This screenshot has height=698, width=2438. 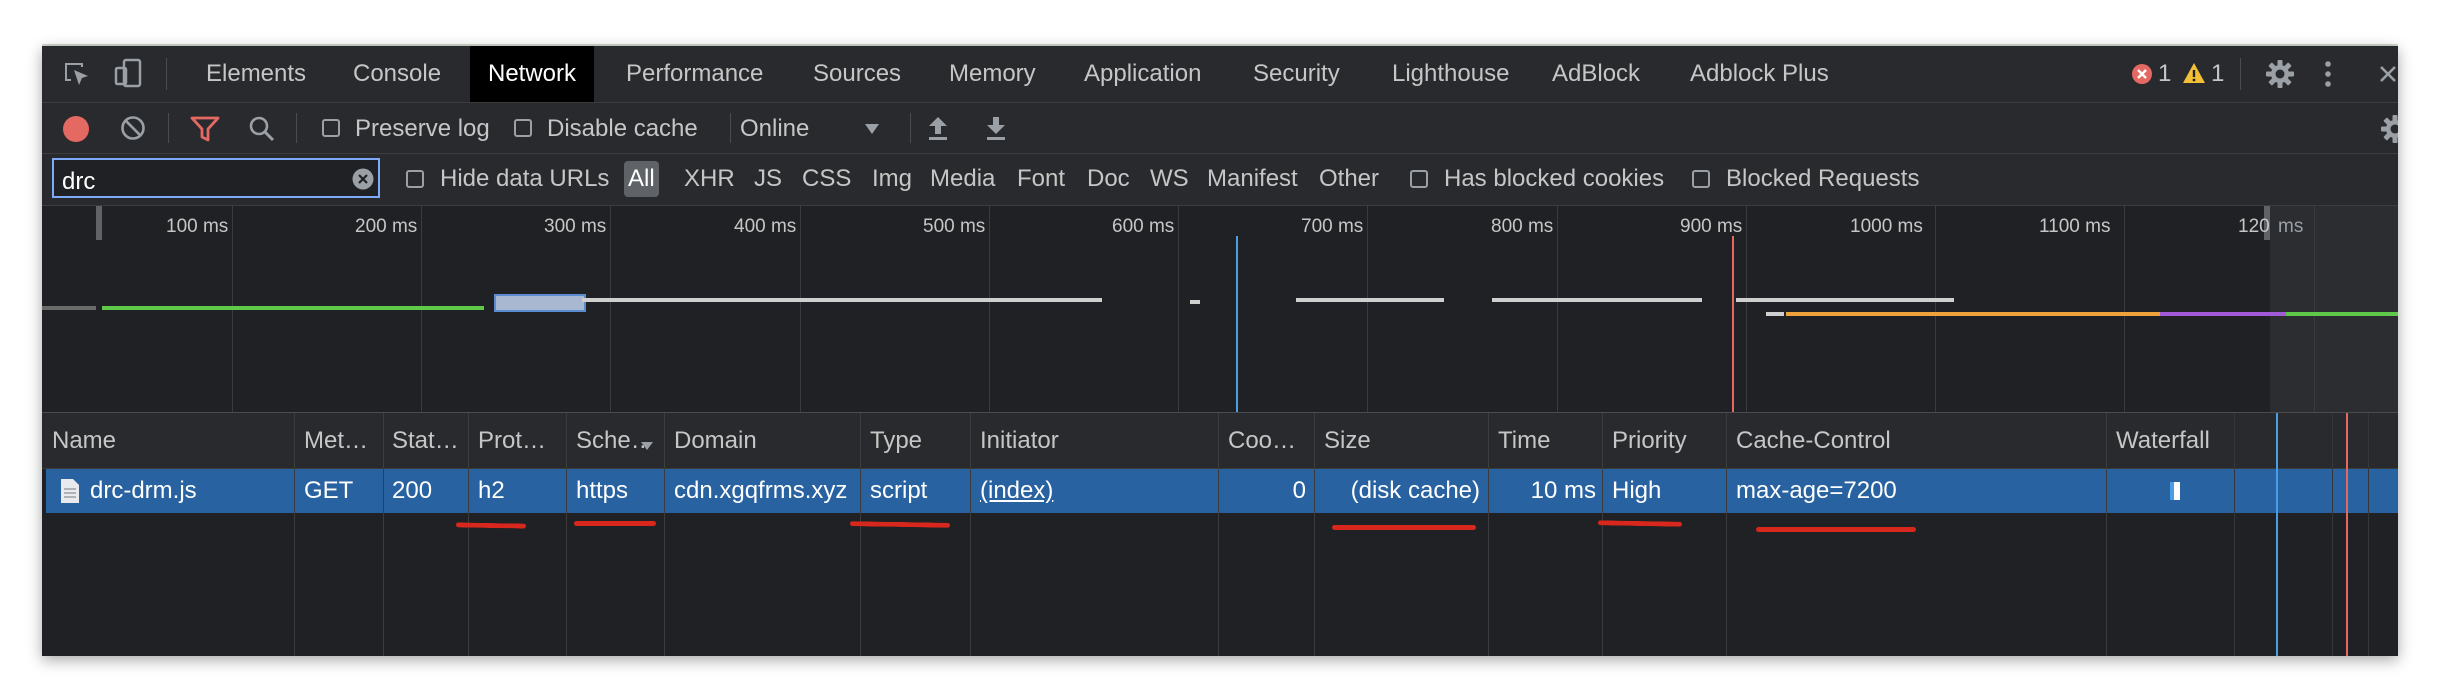 What do you see at coordinates (415, 179) in the screenshot?
I see `hide-data-urls-checkbox` at bounding box center [415, 179].